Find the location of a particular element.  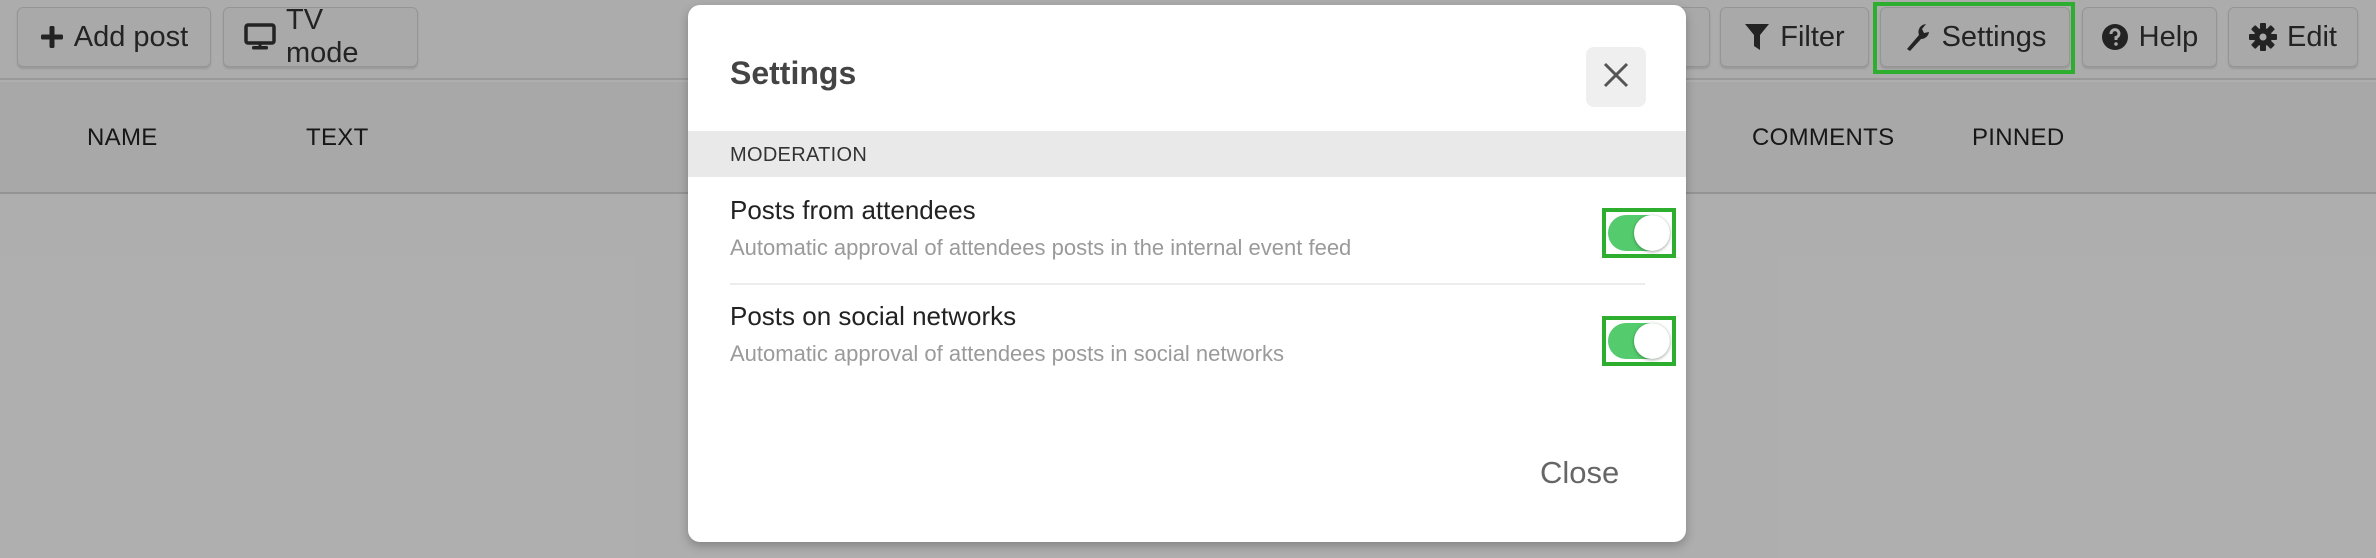

posts-on-social-networks-toggle is located at coordinates (1639, 341).